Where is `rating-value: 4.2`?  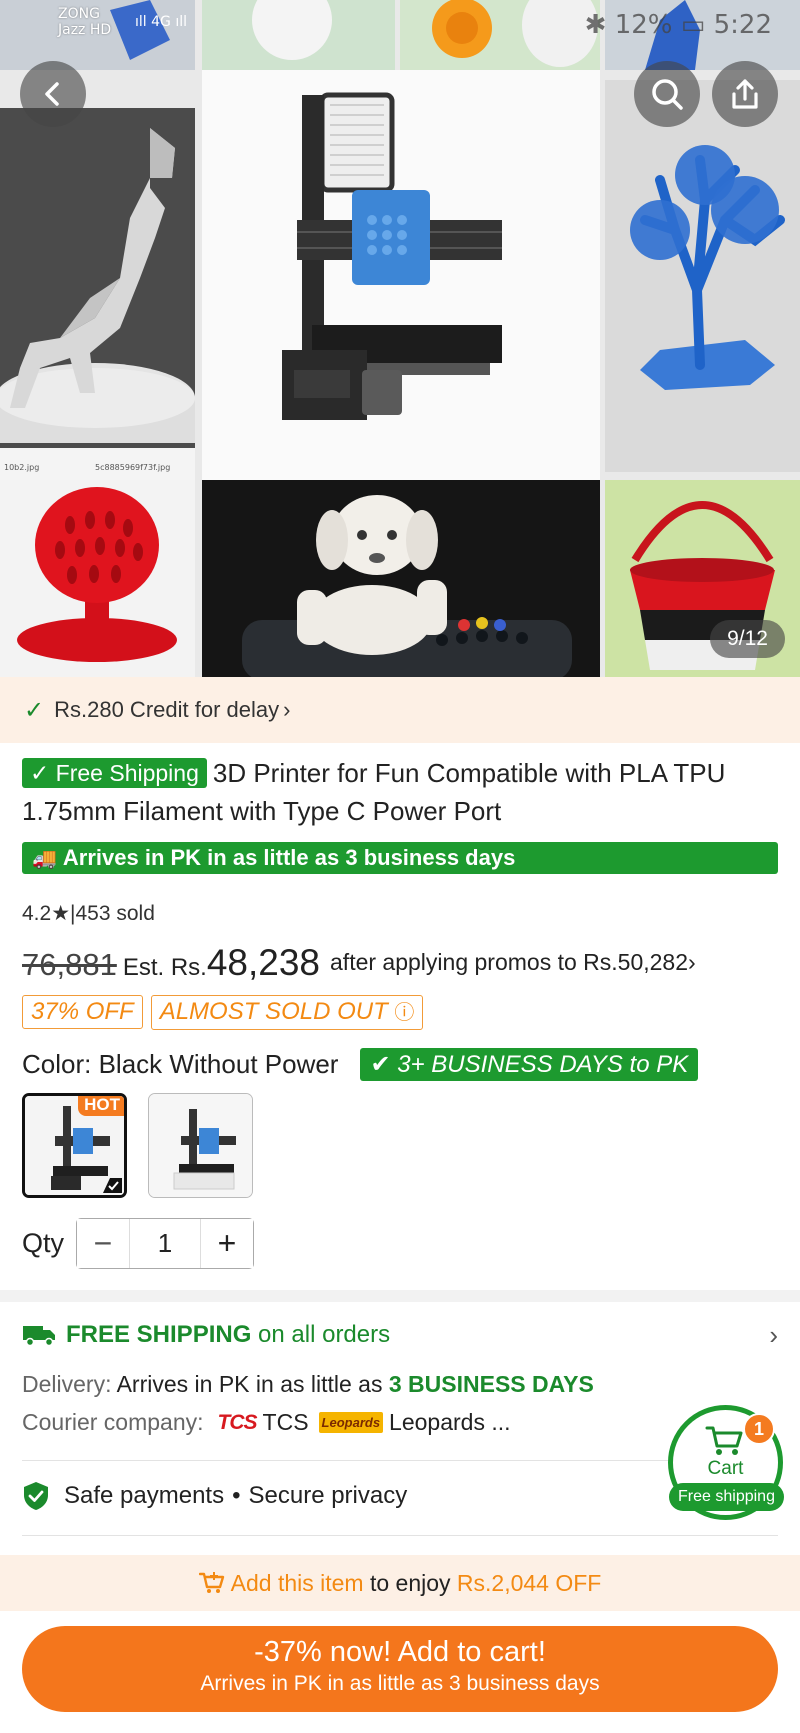 rating-value: 4.2 is located at coordinates (37, 913).